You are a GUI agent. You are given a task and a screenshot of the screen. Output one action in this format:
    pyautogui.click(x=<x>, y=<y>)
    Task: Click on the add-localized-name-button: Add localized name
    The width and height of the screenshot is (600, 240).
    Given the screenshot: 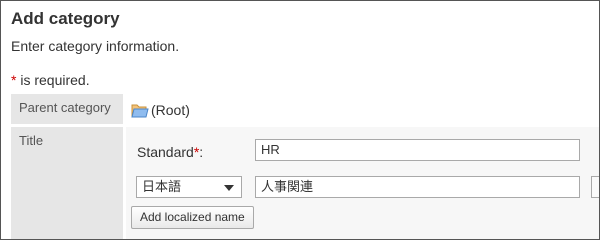 What is the action you would take?
    pyautogui.click(x=192, y=217)
    